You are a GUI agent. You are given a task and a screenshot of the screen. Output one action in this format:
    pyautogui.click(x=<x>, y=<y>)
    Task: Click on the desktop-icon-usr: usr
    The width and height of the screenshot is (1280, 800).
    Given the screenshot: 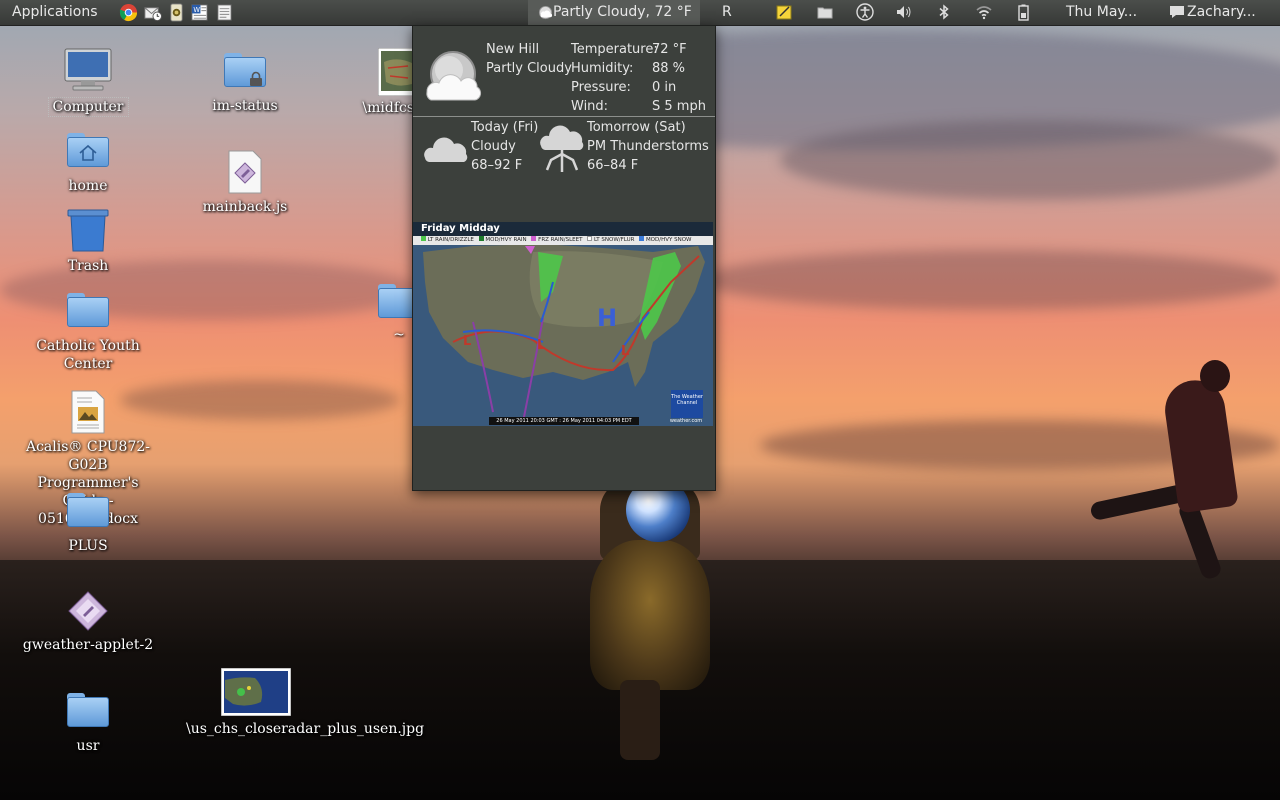 What is the action you would take?
    pyautogui.click(x=88, y=724)
    